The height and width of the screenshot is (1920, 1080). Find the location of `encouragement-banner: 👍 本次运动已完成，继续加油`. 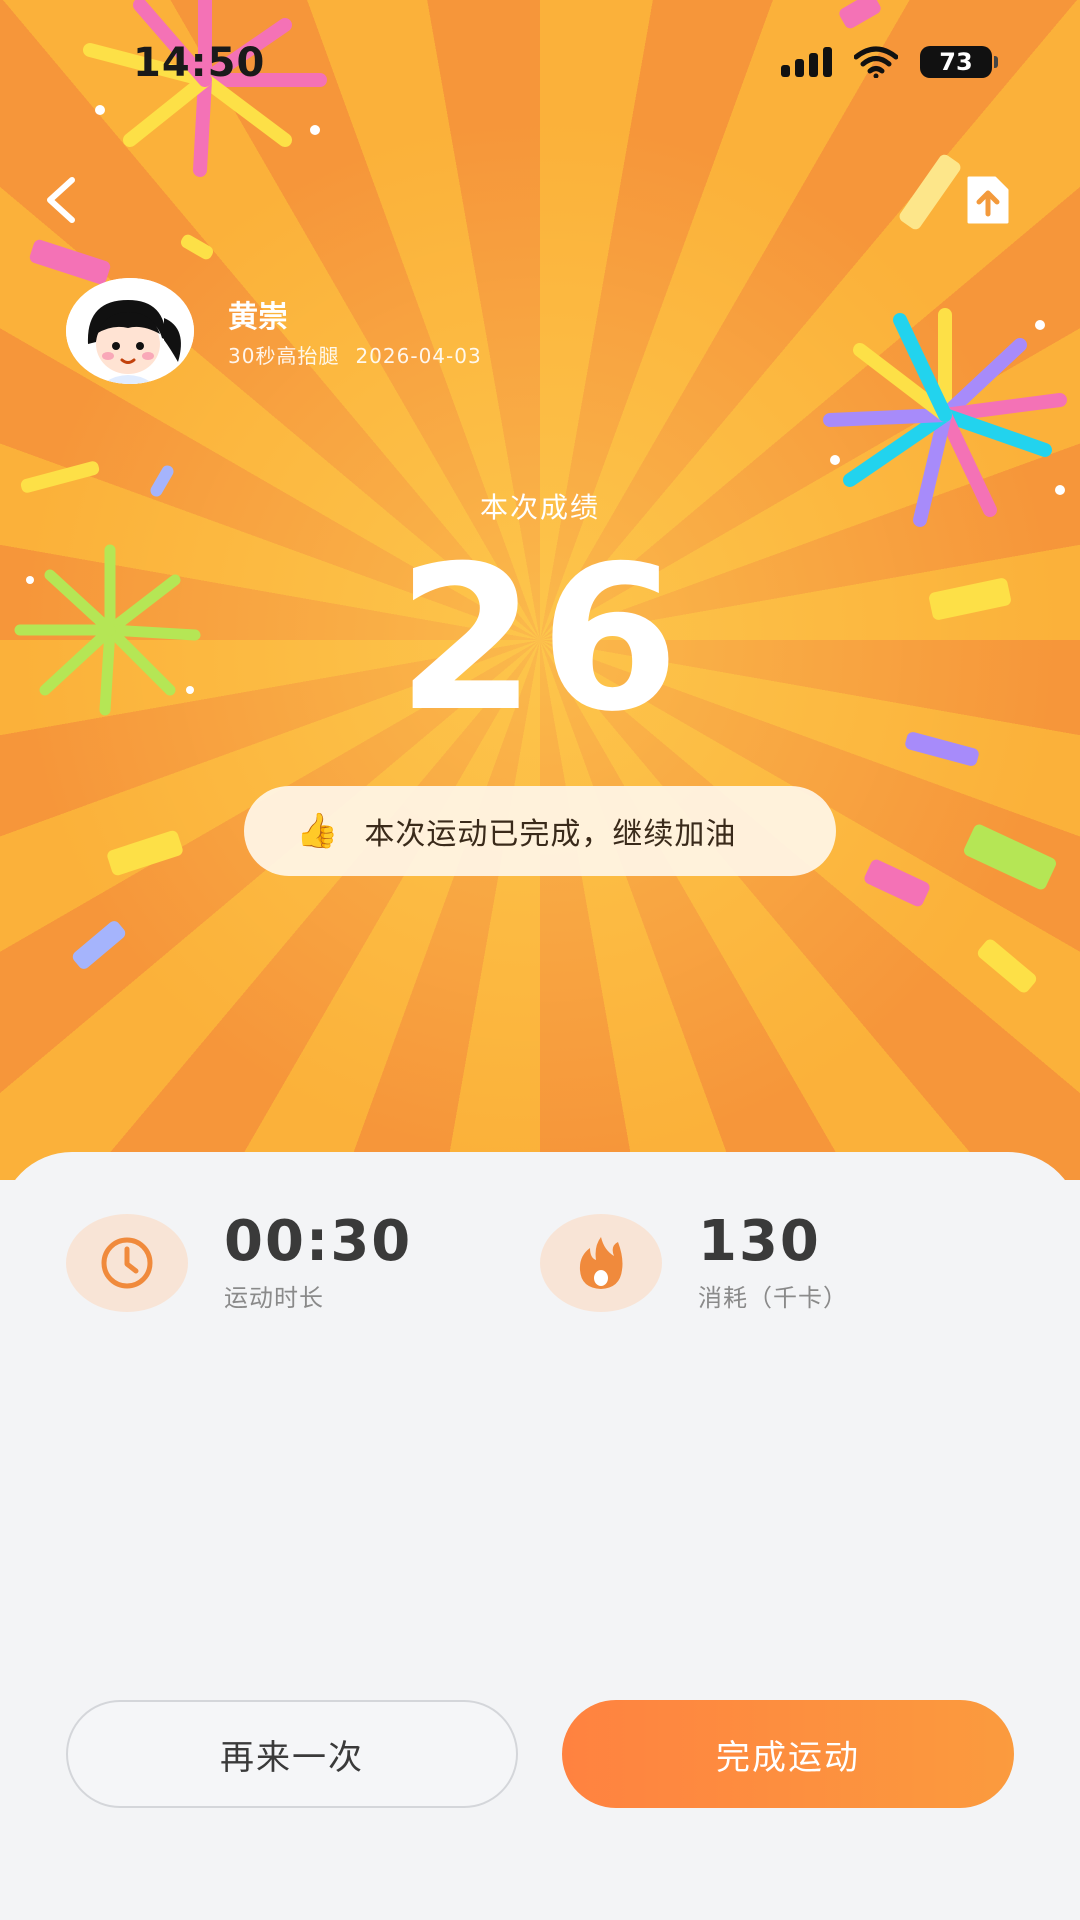

encouragement-banner: 👍 本次运动已完成，继续加油 is located at coordinates (540, 831).